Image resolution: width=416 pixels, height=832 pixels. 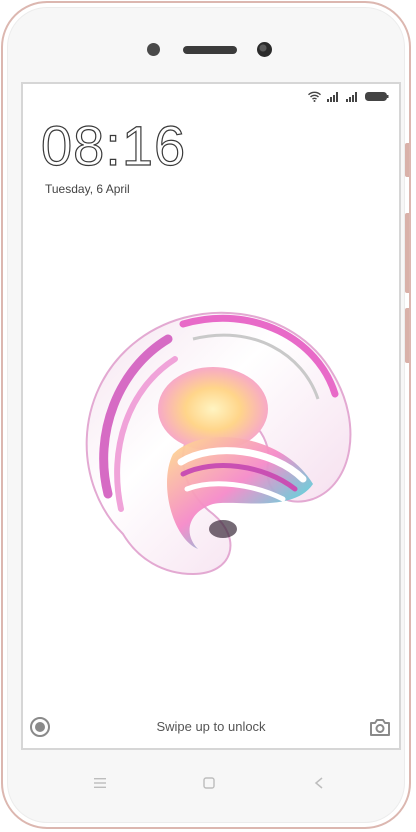 I want to click on battery-icon, so click(x=377, y=96).